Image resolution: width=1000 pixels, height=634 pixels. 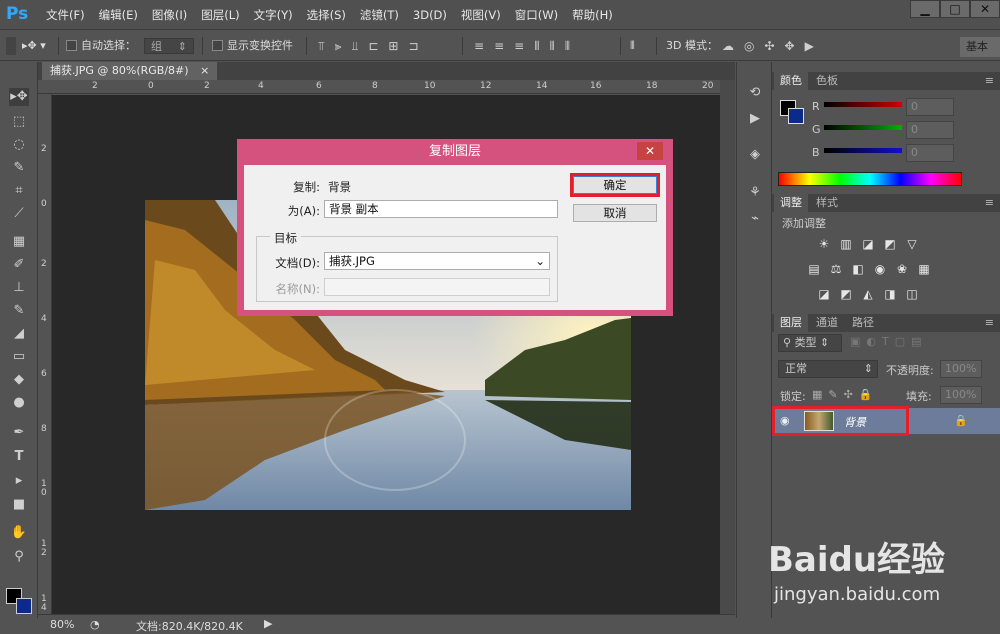 What do you see at coordinates (373, 46) in the screenshot?
I see `align-icons: ⫪ ⫸ ⫫ ⊏ ⊞ ⊐` at bounding box center [373, 46].